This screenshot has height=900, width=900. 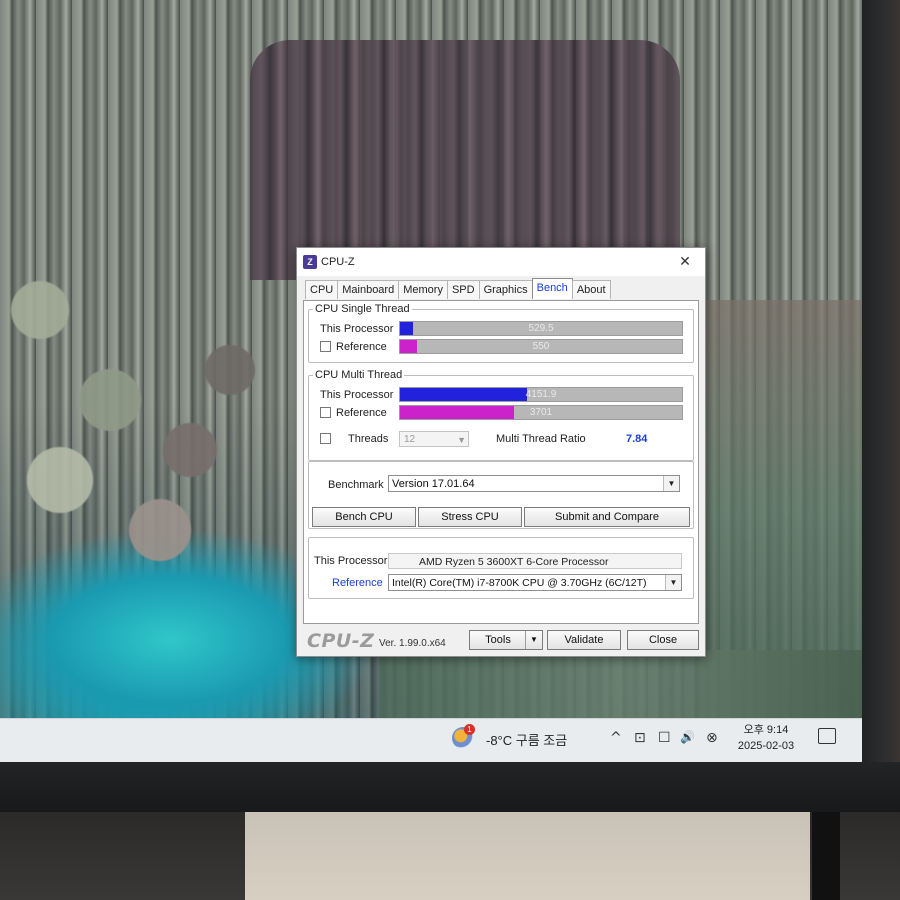 I want to click on bench-cpu-button: Bench CPU, so click(x=364, y=517).